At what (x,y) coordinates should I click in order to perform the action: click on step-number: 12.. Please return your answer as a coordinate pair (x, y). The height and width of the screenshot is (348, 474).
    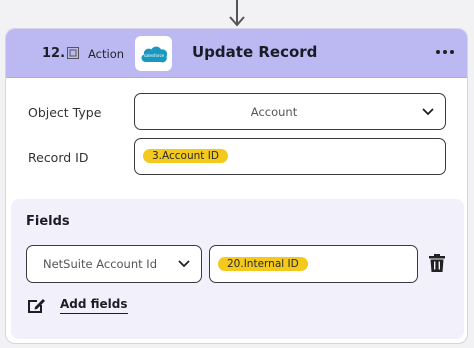
    Looking at the image, I should click on (54, 53).